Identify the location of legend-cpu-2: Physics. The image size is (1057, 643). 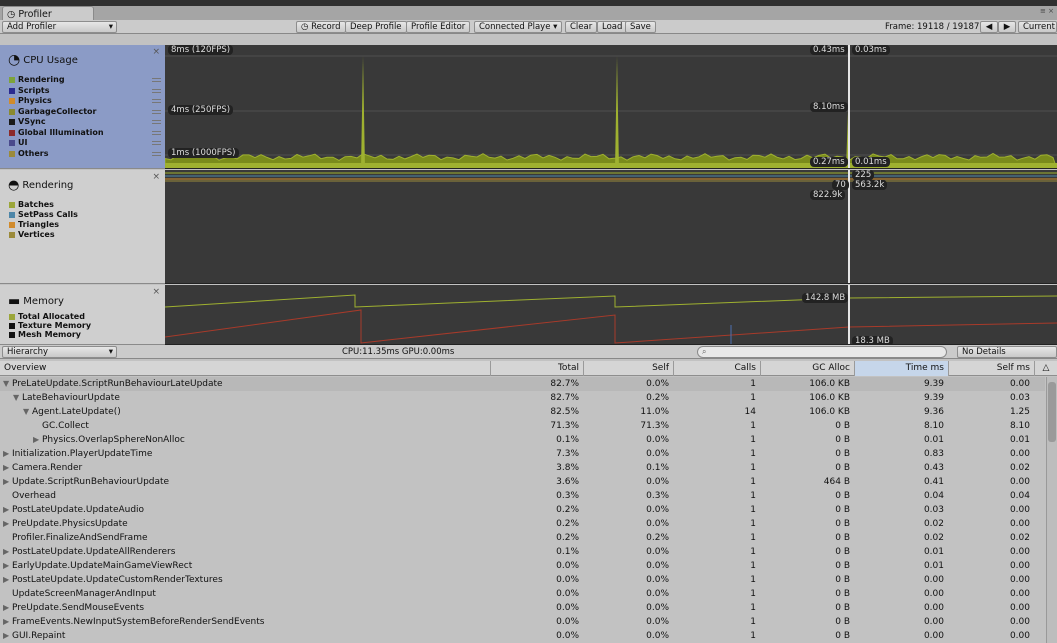
(30, 101).